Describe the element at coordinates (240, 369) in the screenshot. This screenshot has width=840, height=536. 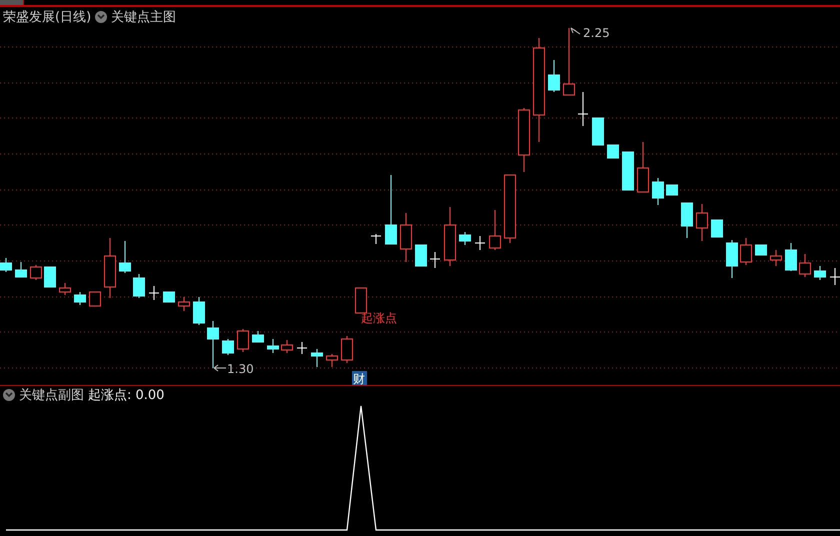
I see `low-price-label: 1.30` at that location.